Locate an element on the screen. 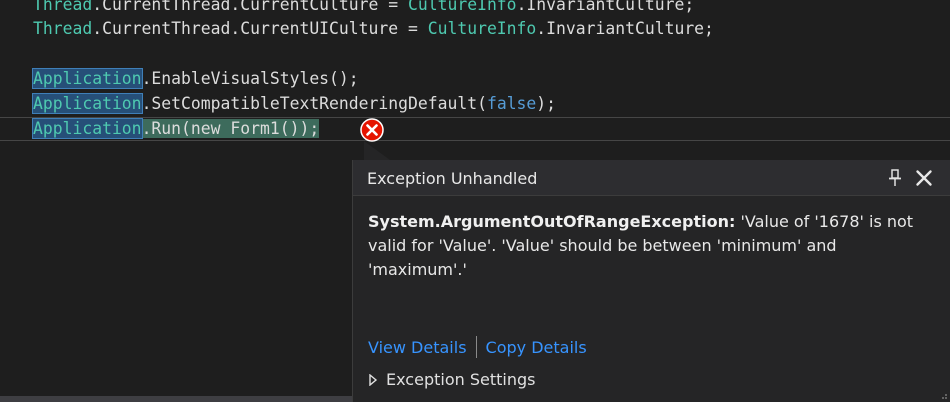 The width and height of the screenshot is (950, 402). close-icon is located at coordinates (924, 178).